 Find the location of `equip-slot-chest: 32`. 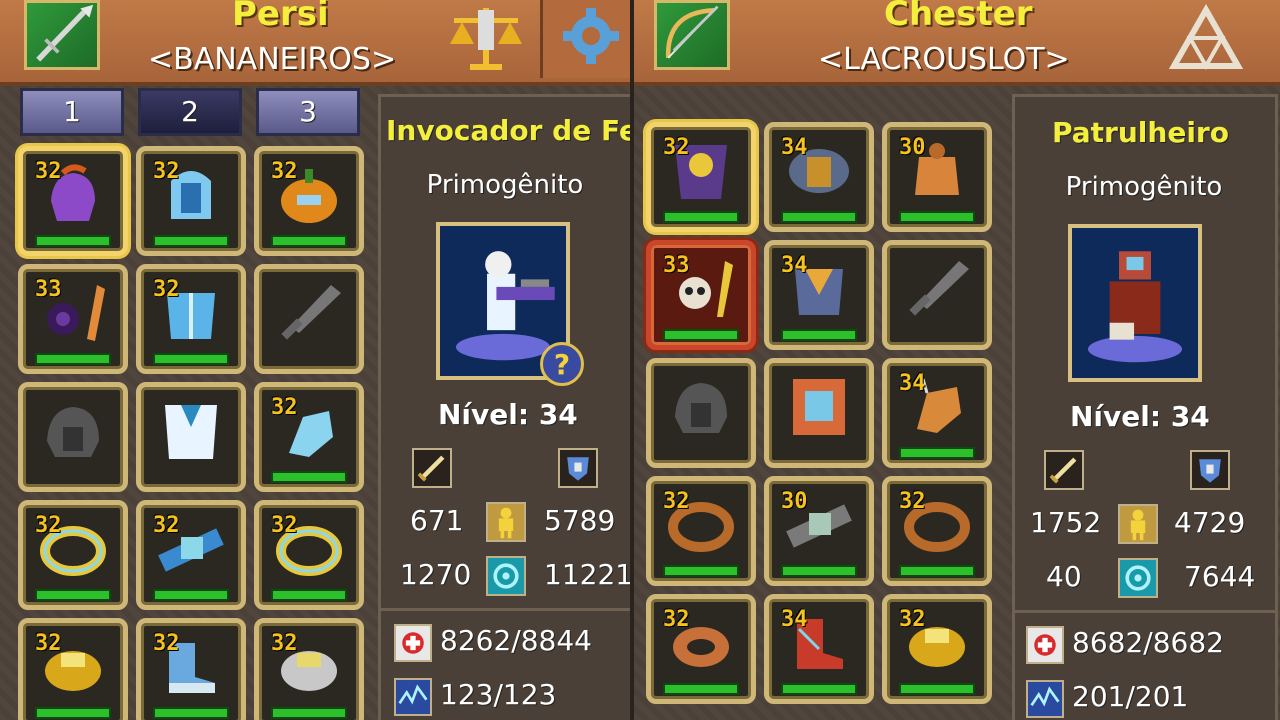

equip-slot-chest: 32 is located at coordinates (191, 319).